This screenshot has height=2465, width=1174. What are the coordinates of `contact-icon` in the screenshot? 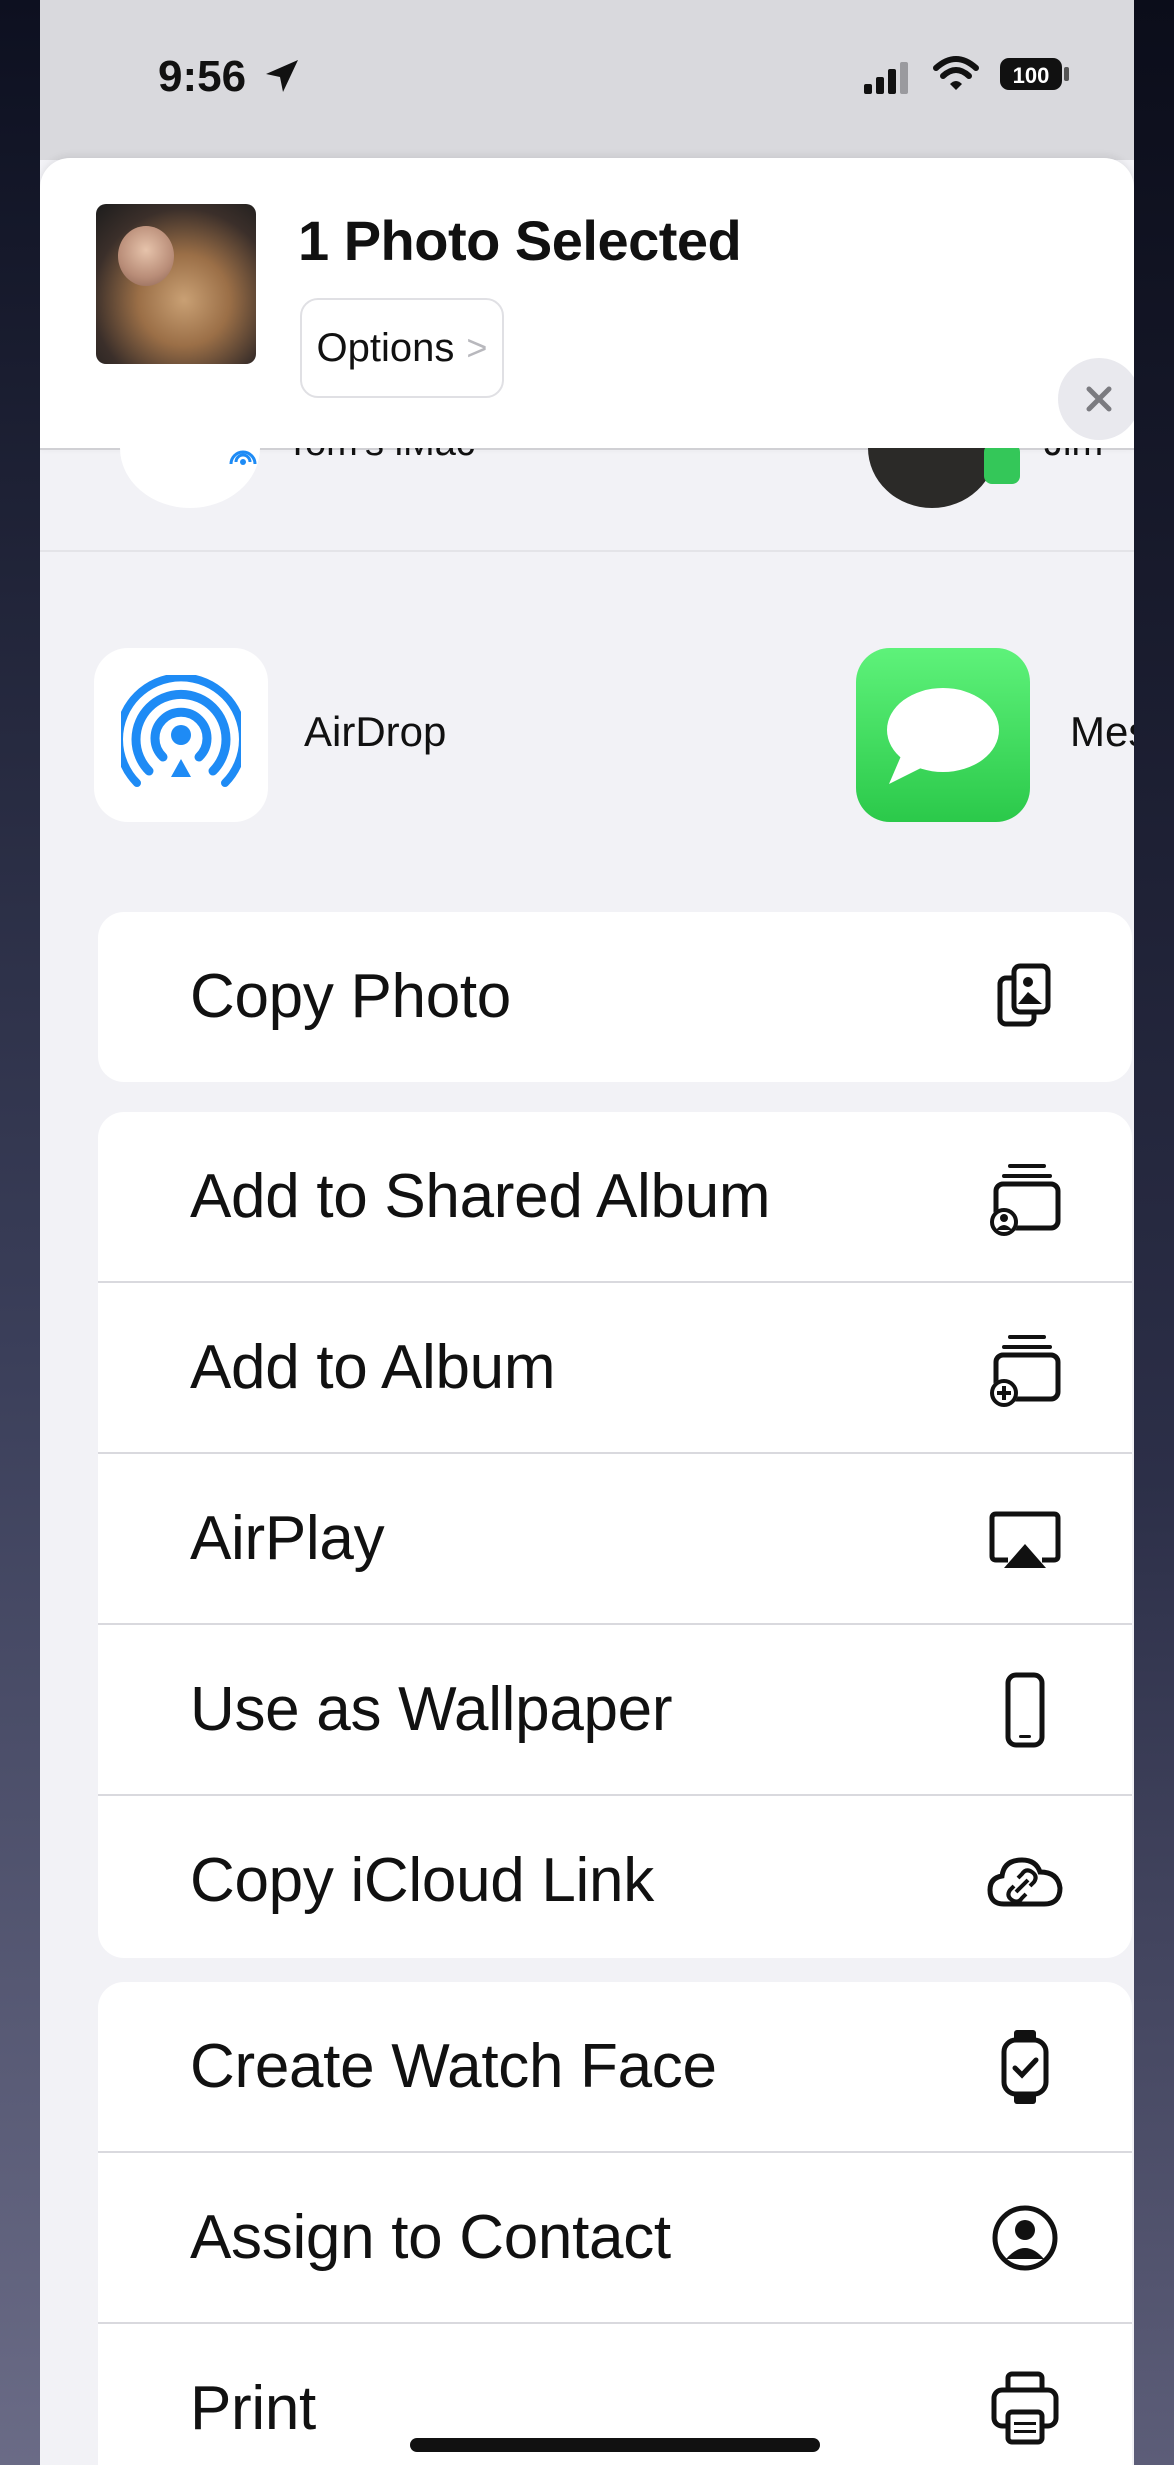 It's located at (1025, 2237).